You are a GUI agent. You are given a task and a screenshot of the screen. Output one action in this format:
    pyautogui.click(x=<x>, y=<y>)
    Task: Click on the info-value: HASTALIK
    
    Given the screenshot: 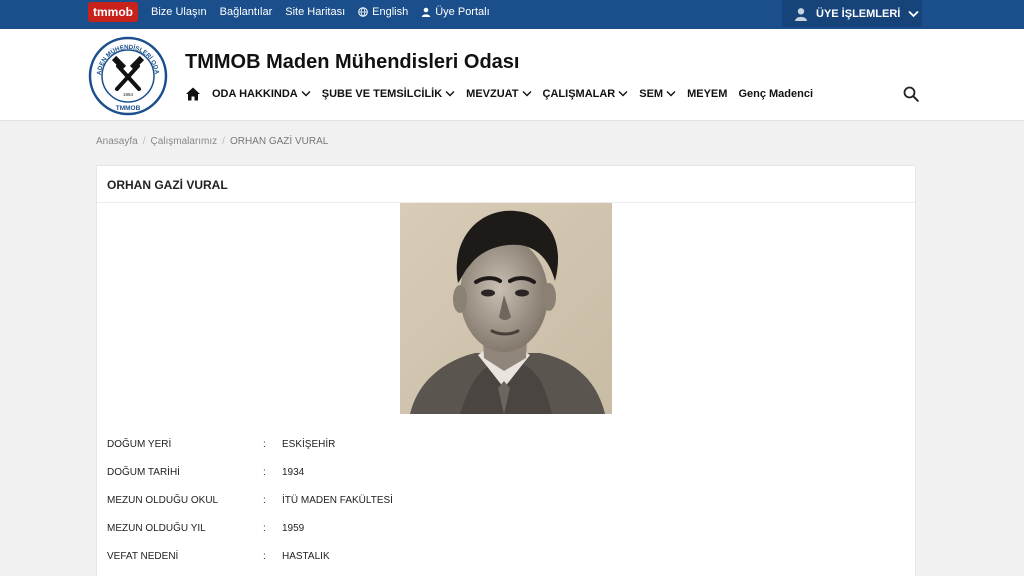 What is the action you would take?
    pyautogui.click(x=306, y=556)
    